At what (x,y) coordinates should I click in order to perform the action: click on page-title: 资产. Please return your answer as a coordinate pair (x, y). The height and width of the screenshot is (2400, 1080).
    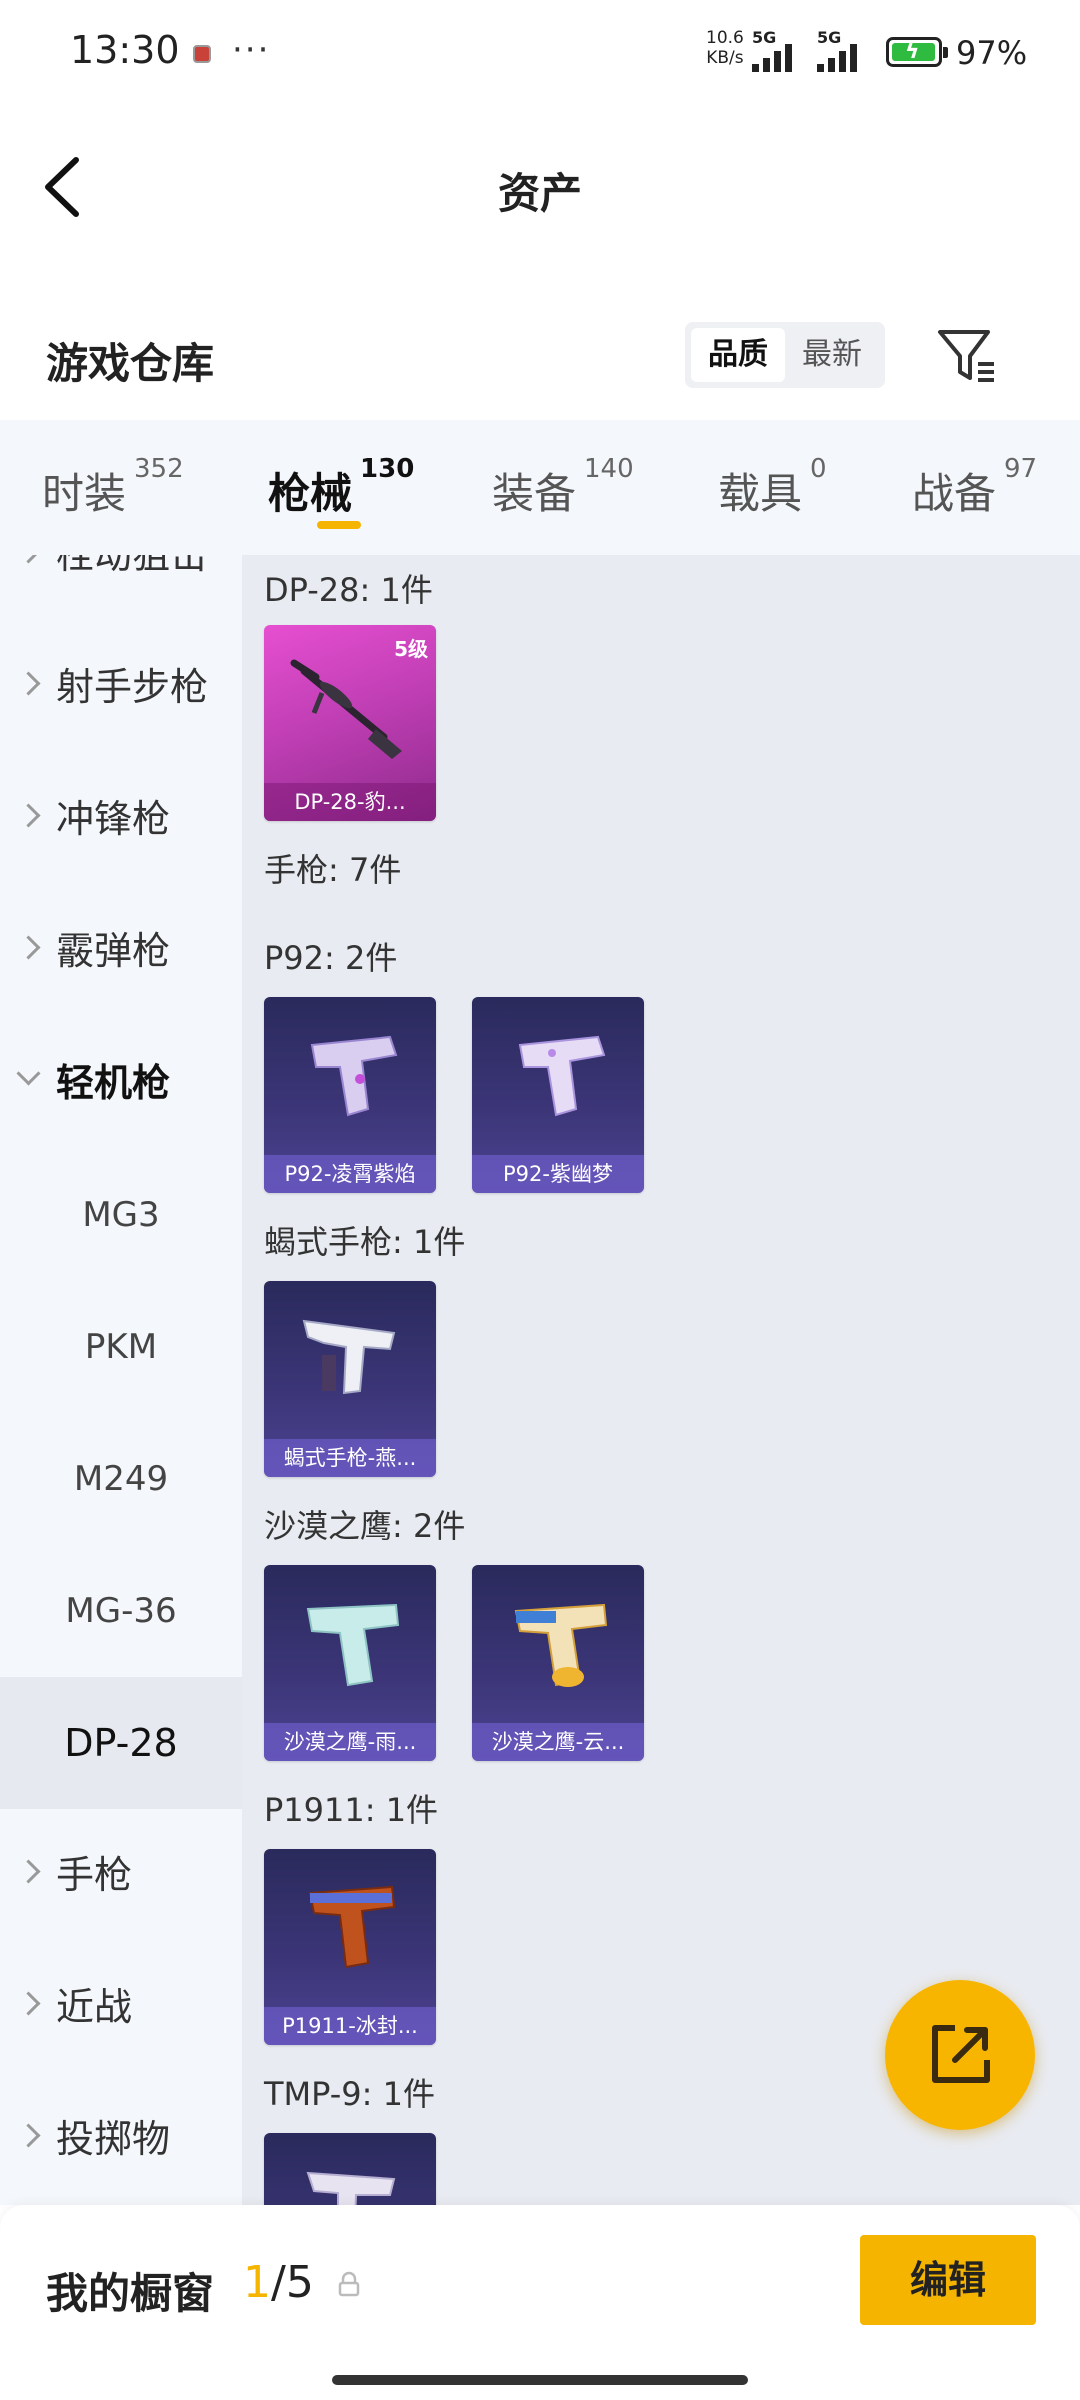
    Looking at the image, I should click on (539, 193).